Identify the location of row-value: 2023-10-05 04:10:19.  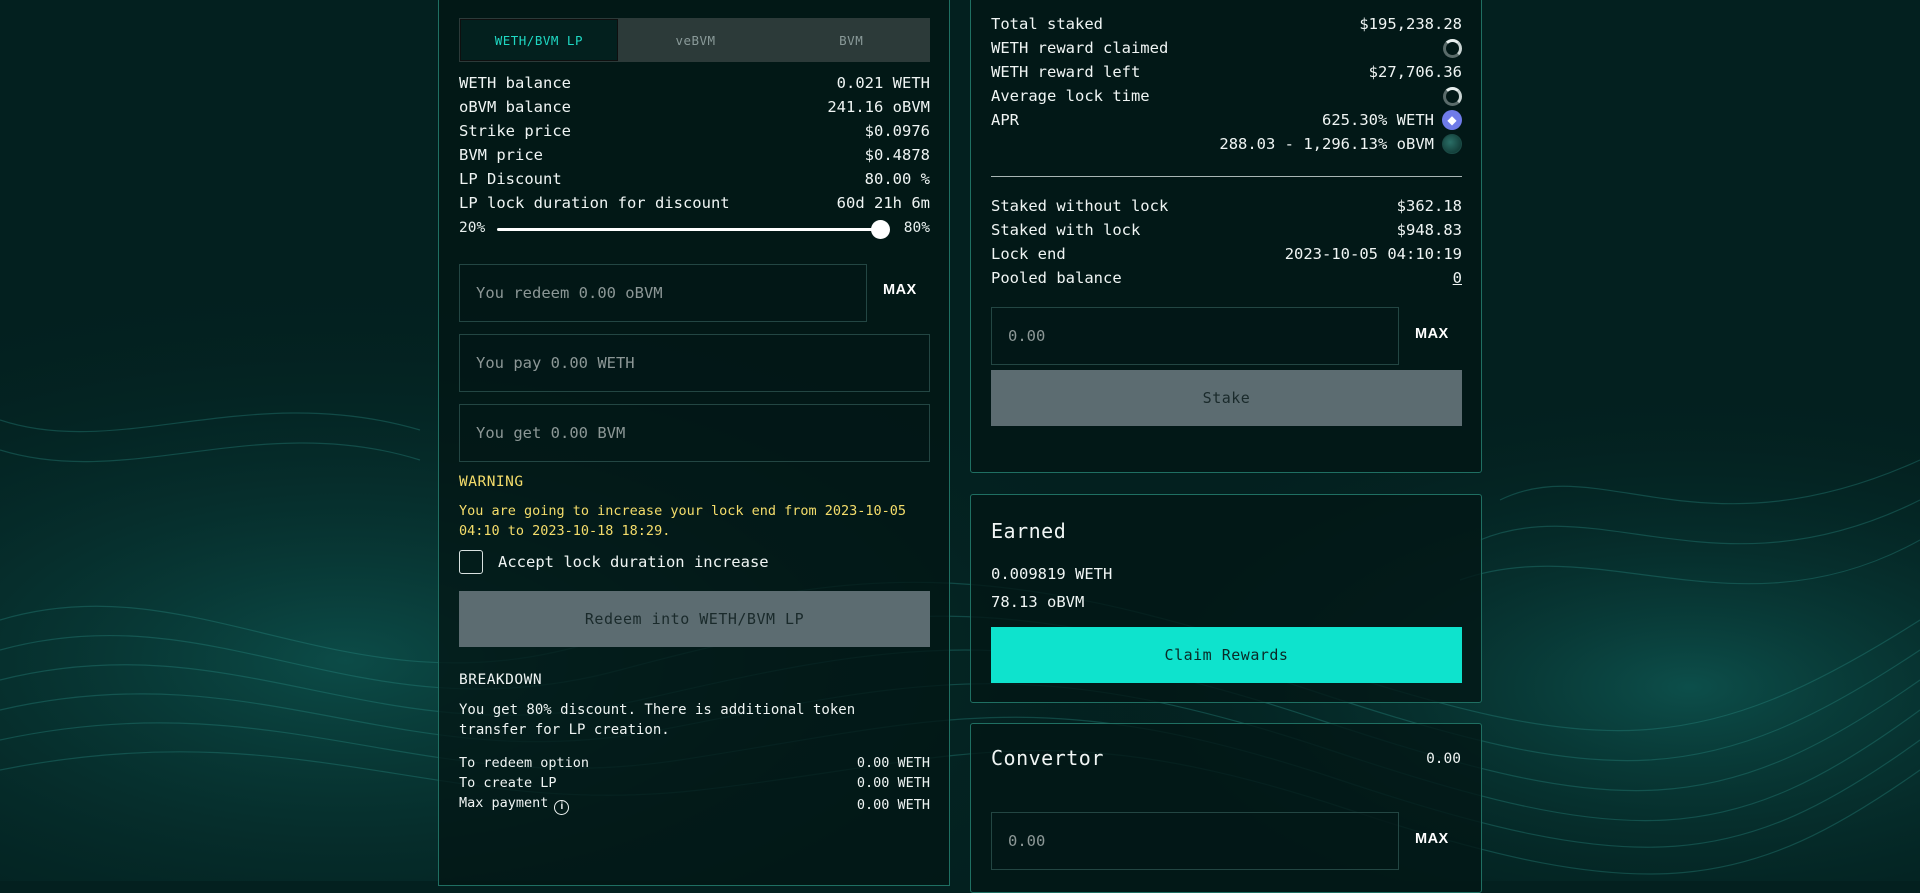
(1373, 254).